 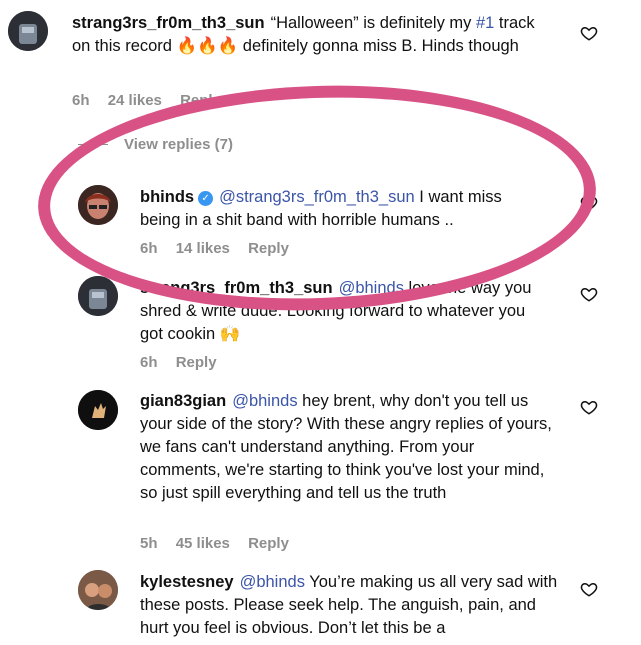 I want to click on username: bhinds, so click(x=167, y=197).